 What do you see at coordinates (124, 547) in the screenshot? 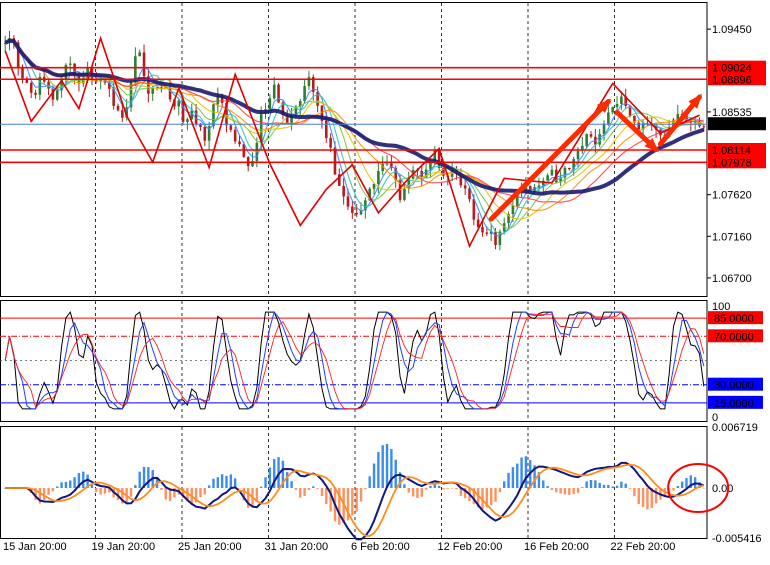
I see `x-axis-label: 19 Jan 20:00` at bounding box center [124, 547].